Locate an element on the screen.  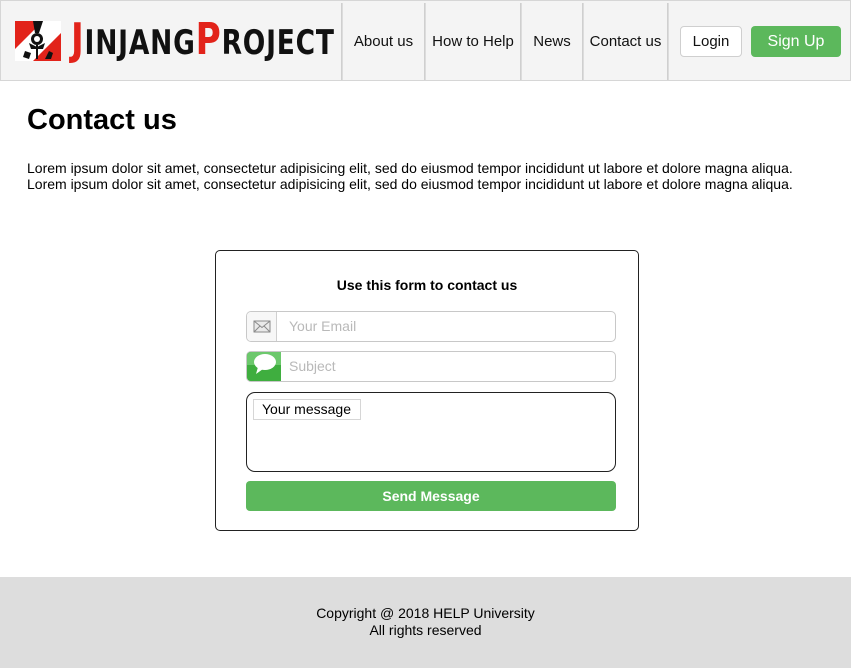
logo-letter-j: J is located at coordinates (78, 39).